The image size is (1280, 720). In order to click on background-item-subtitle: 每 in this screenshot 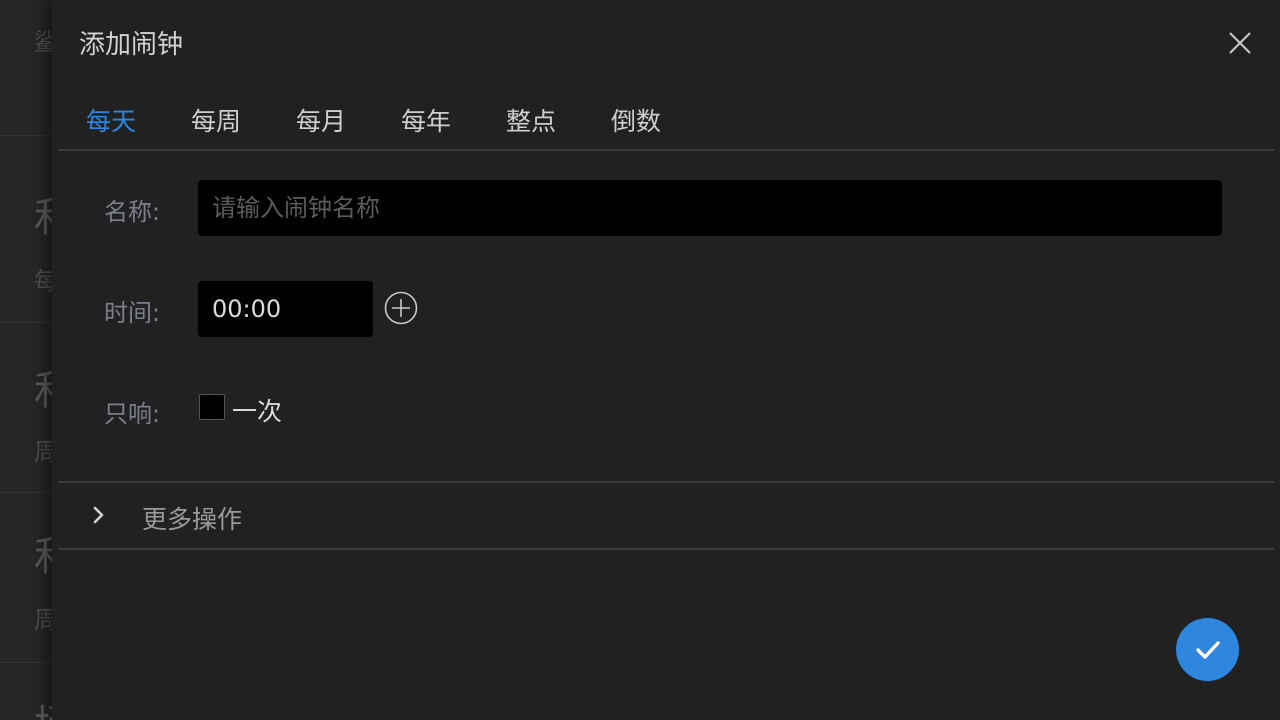, I will do `click(43, 281)`.